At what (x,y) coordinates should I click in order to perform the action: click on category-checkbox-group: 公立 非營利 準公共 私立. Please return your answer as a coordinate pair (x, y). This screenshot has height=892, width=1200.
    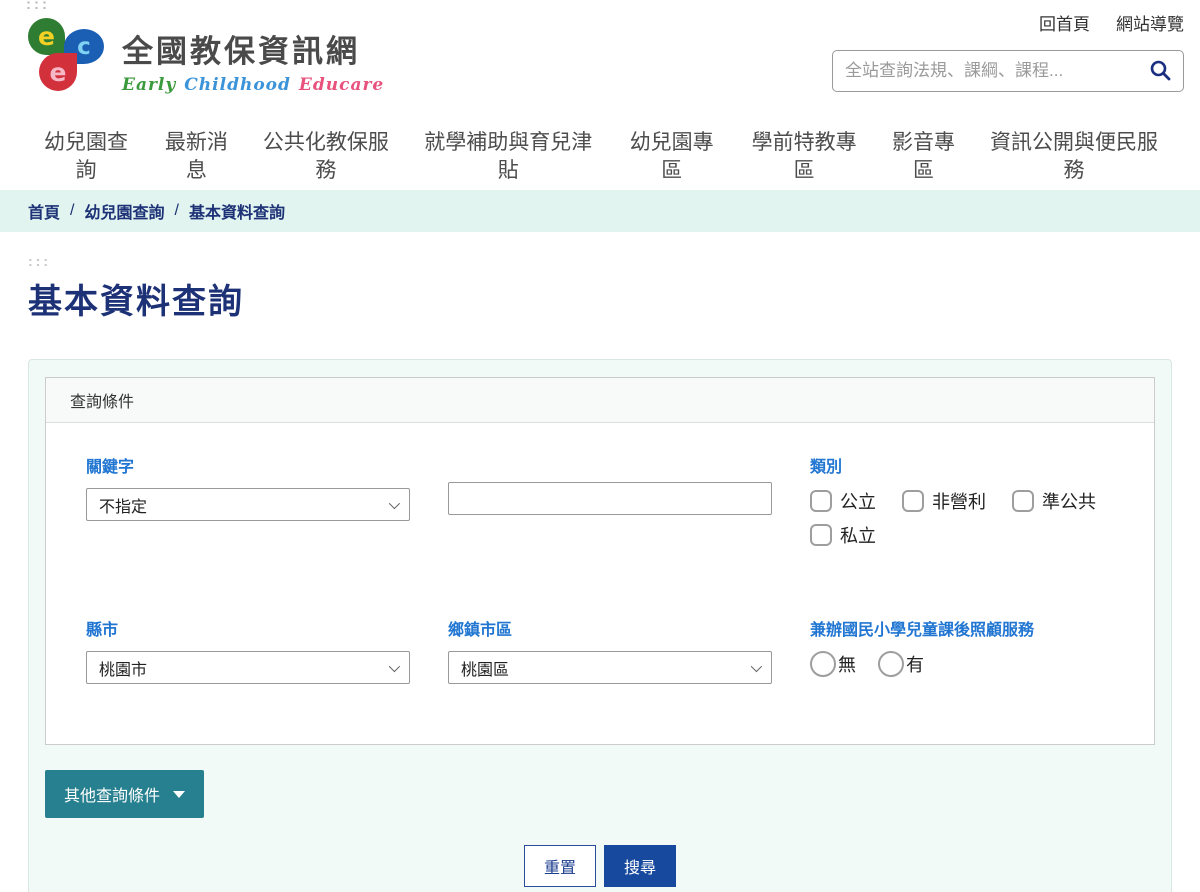
    Looking at the image, I should click on (962, 518).